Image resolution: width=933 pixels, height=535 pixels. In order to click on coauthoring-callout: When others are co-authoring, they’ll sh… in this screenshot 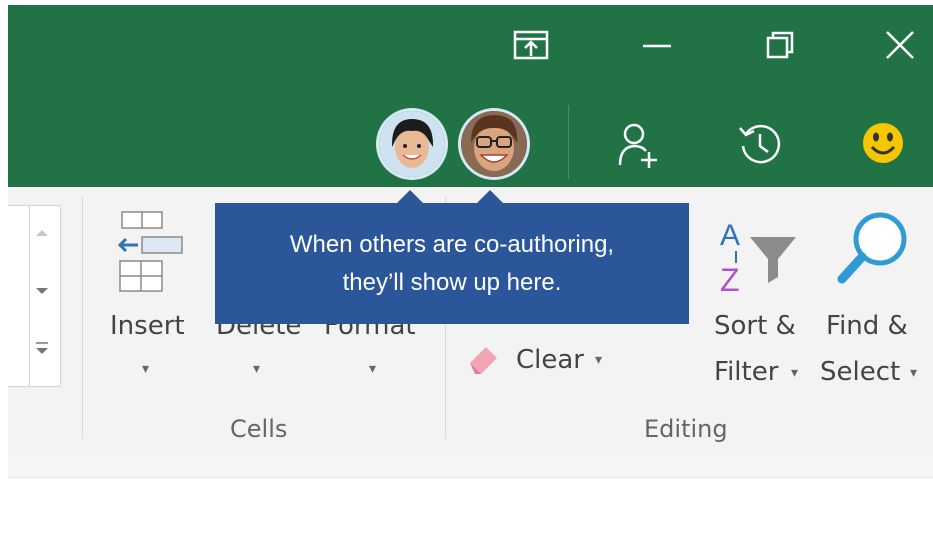, I will do `click(452, 263)`.